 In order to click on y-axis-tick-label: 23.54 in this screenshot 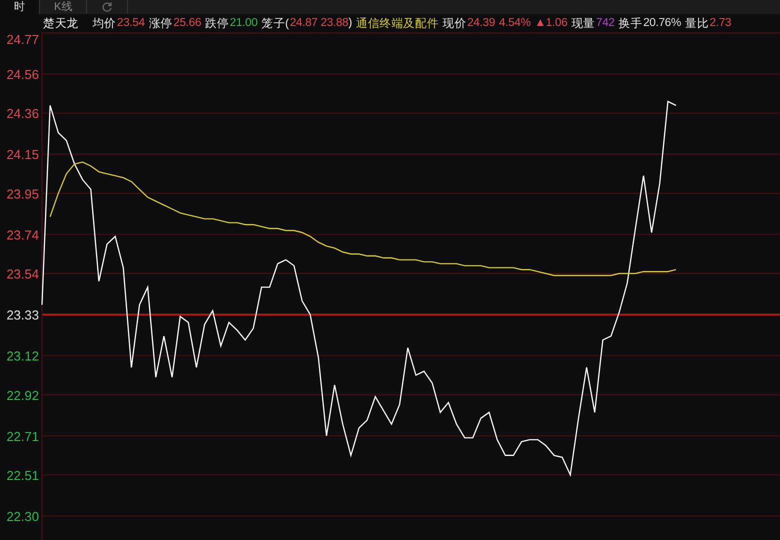, I will do `click(22, 274)`.